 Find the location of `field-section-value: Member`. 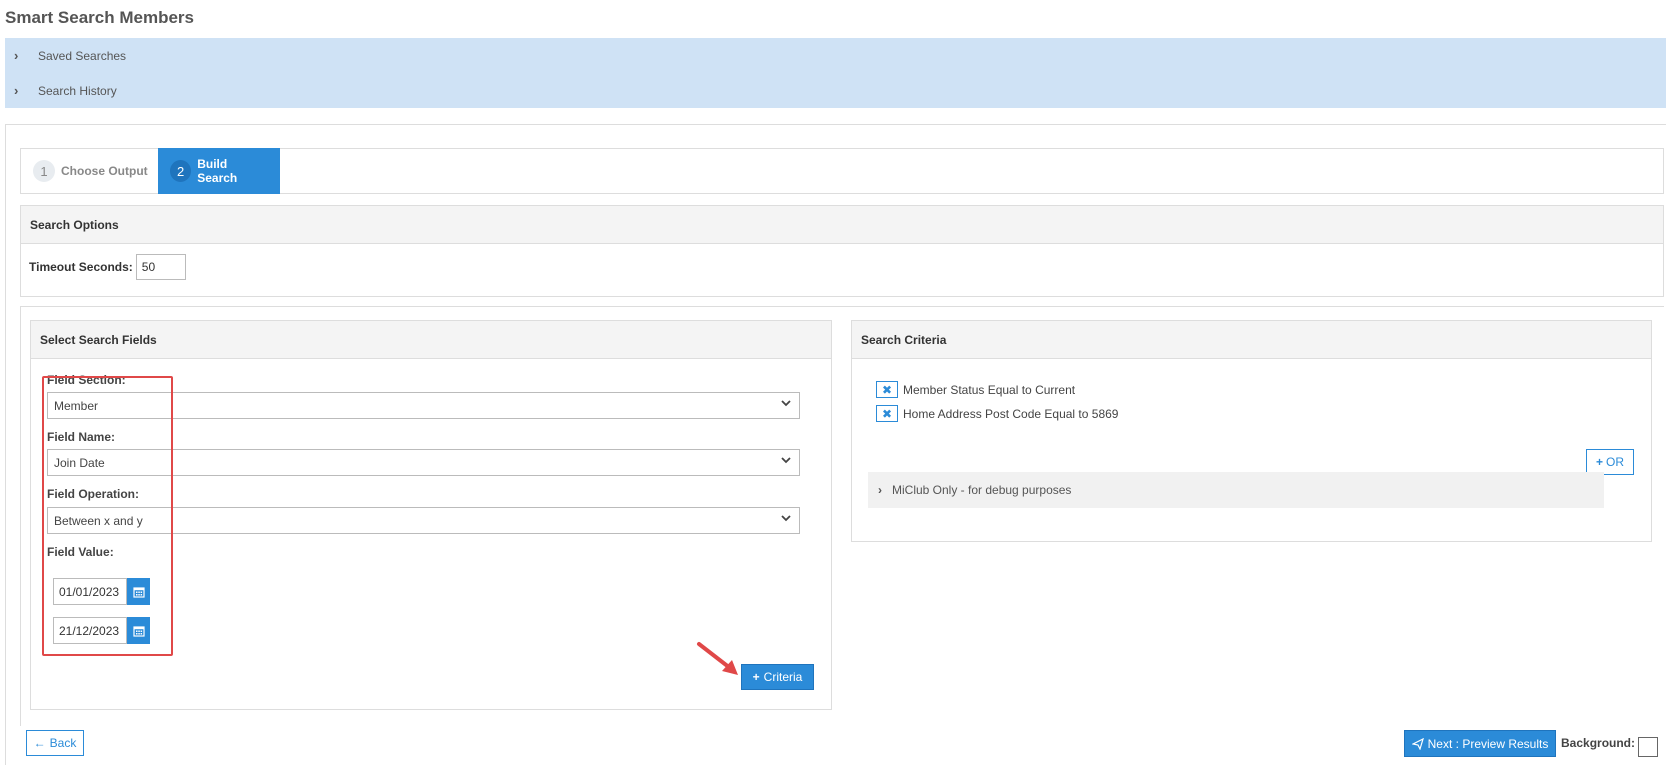

field-section-value: Member is located at coordinates (76, 405).